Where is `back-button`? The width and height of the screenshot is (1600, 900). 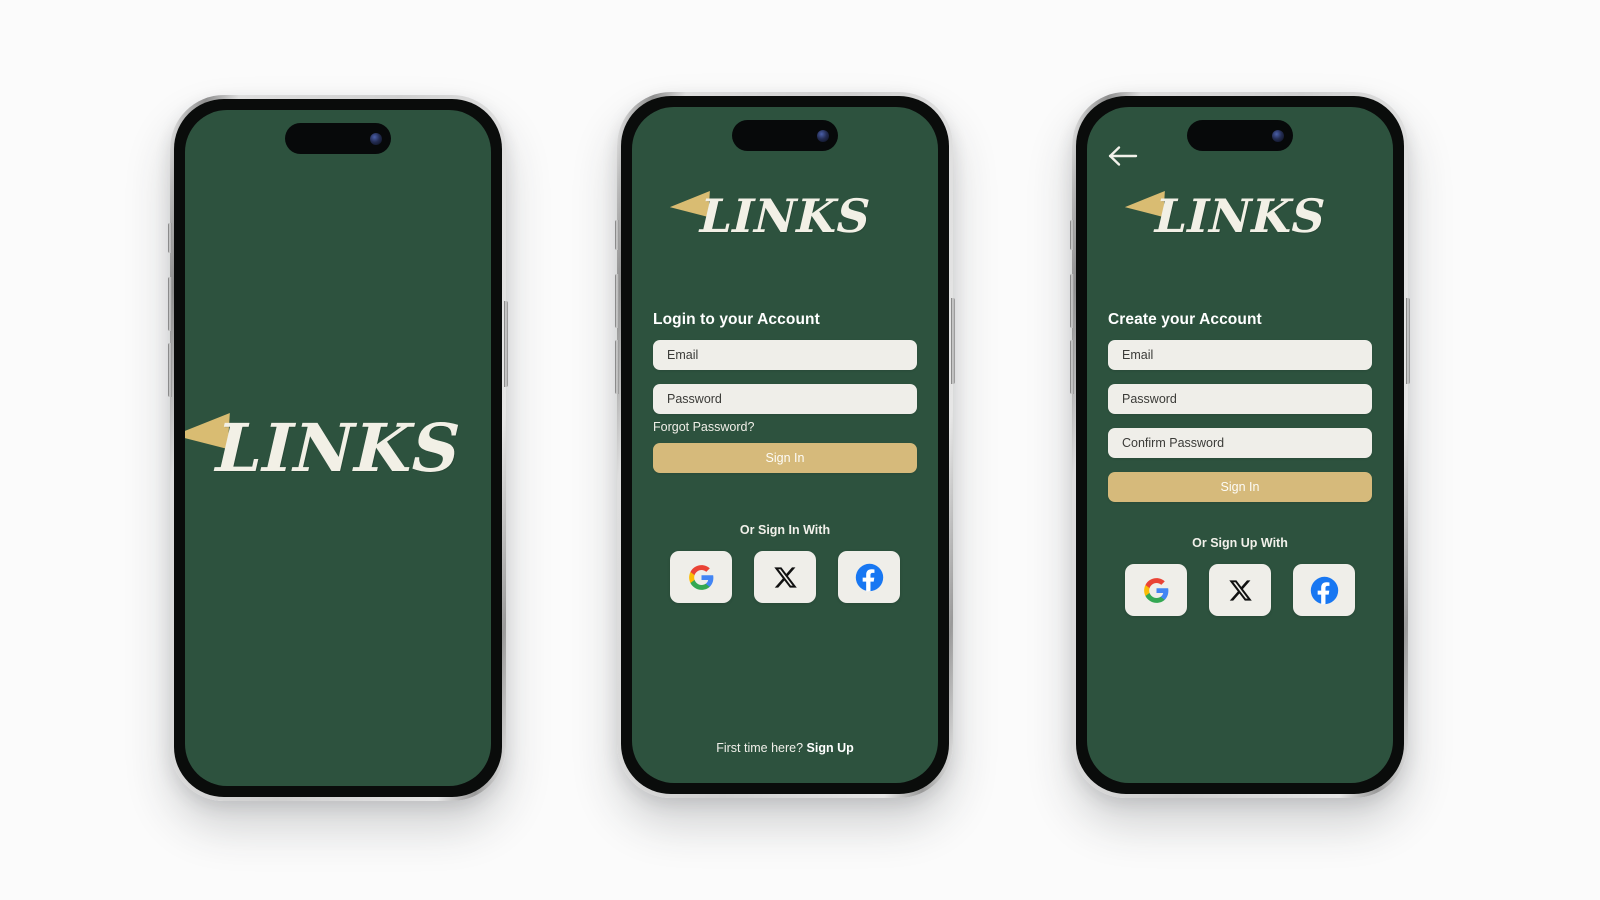
back-button is located at coordinates (1123, 156).